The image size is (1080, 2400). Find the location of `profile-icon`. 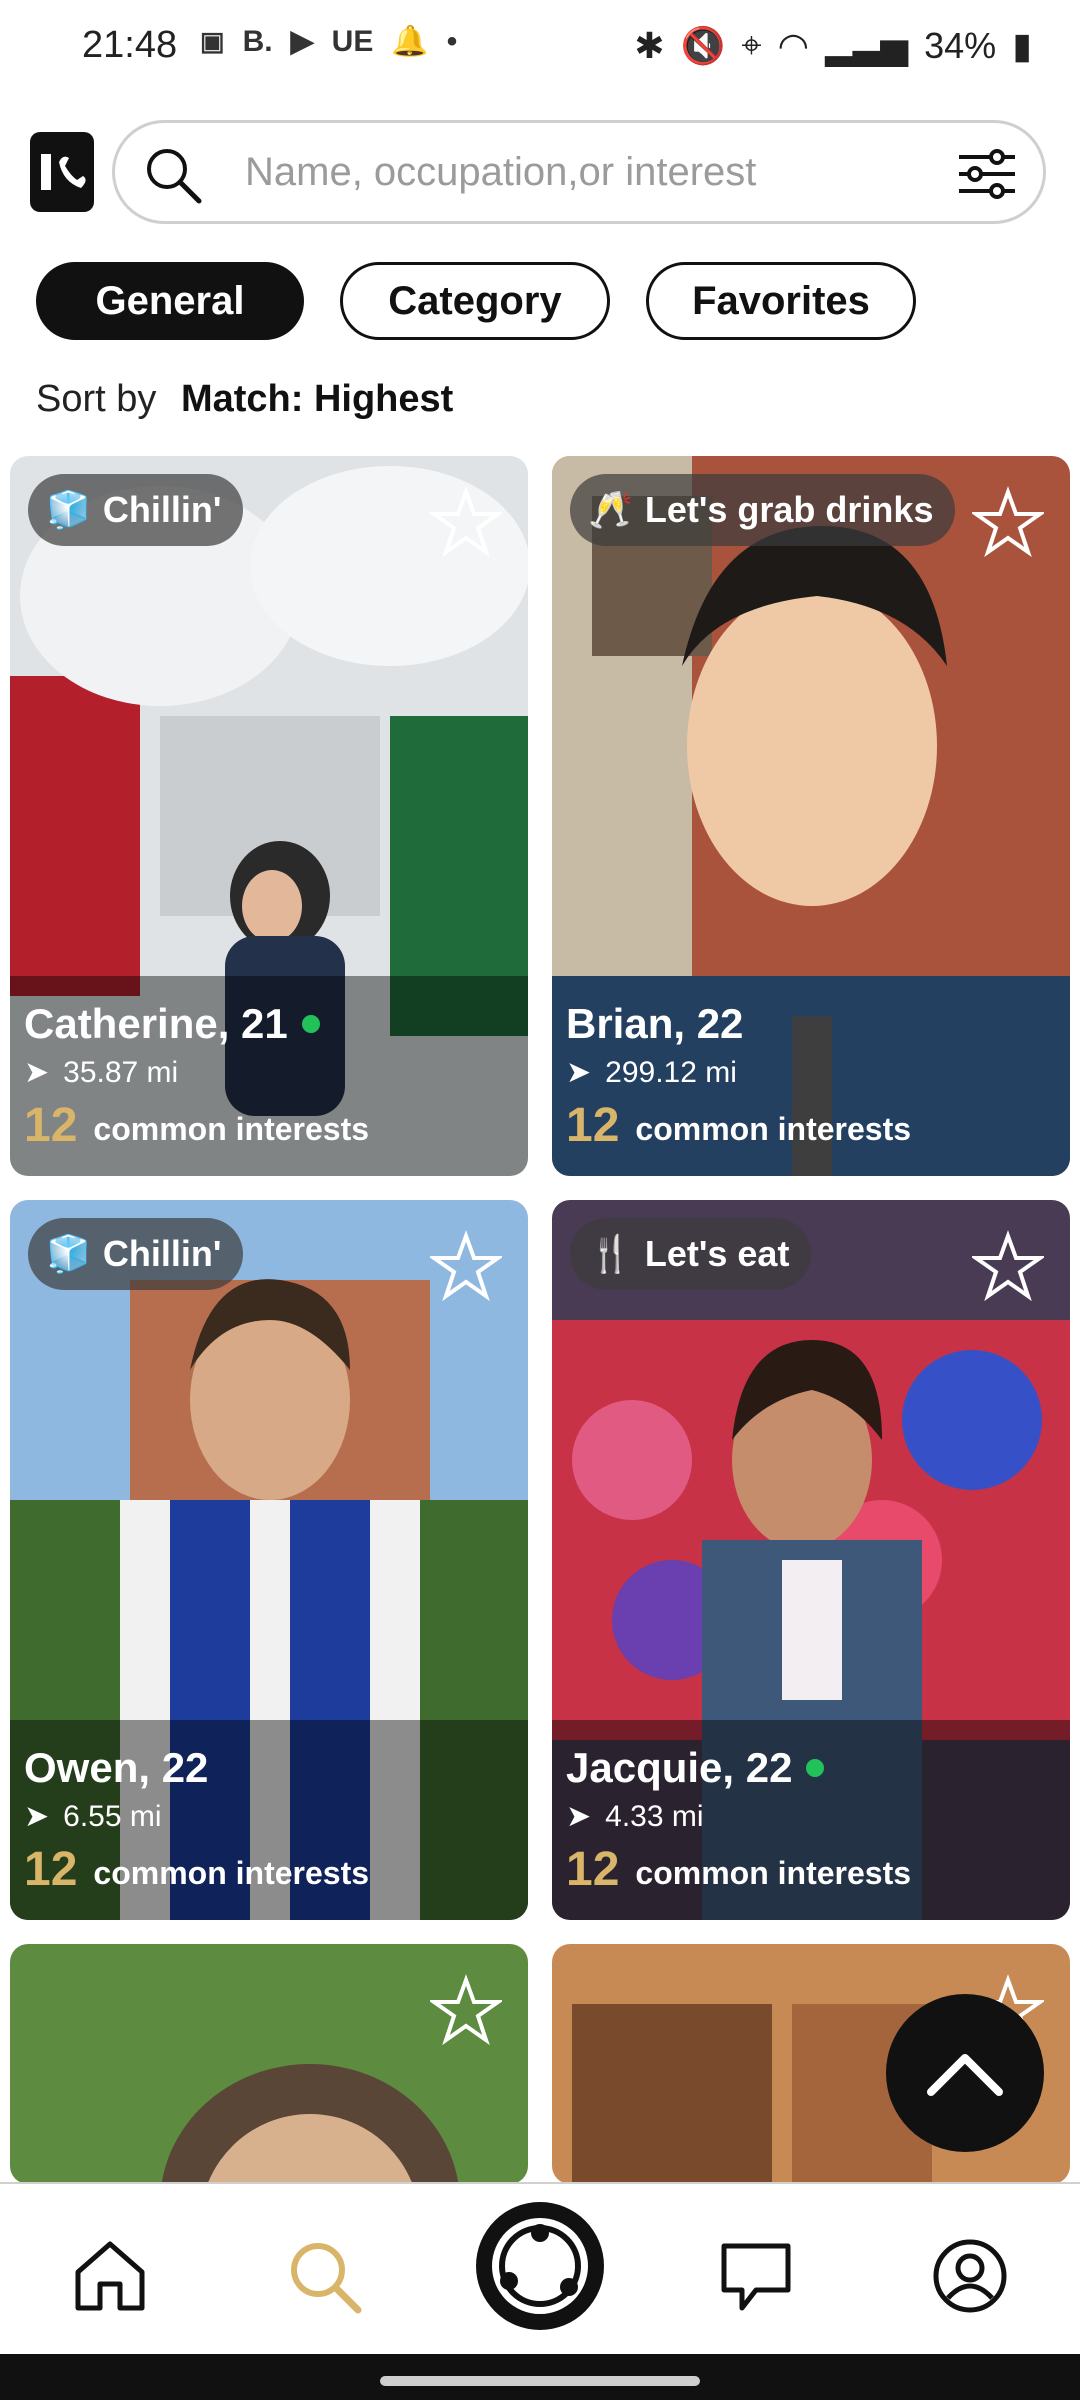

profile-icon is located at coordinates (970, 2276).